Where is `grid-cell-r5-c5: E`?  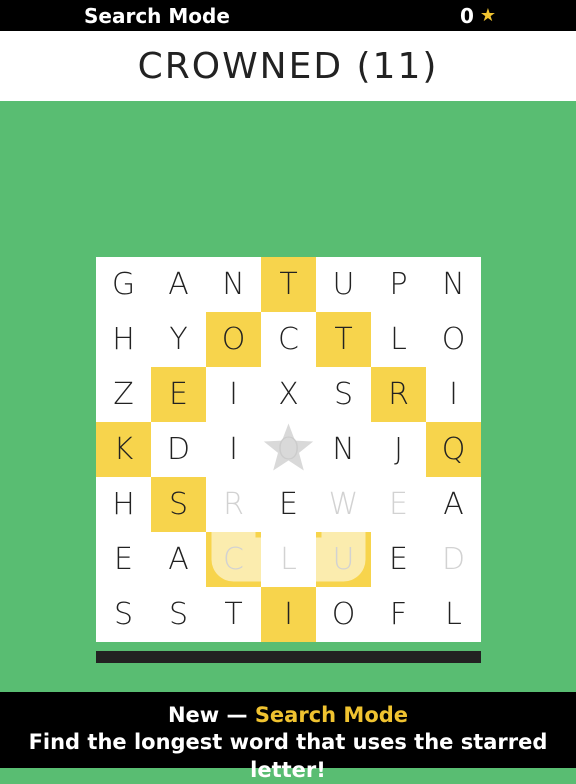 grid-cell-r5-c5: E is located at coordinates (398, 559).